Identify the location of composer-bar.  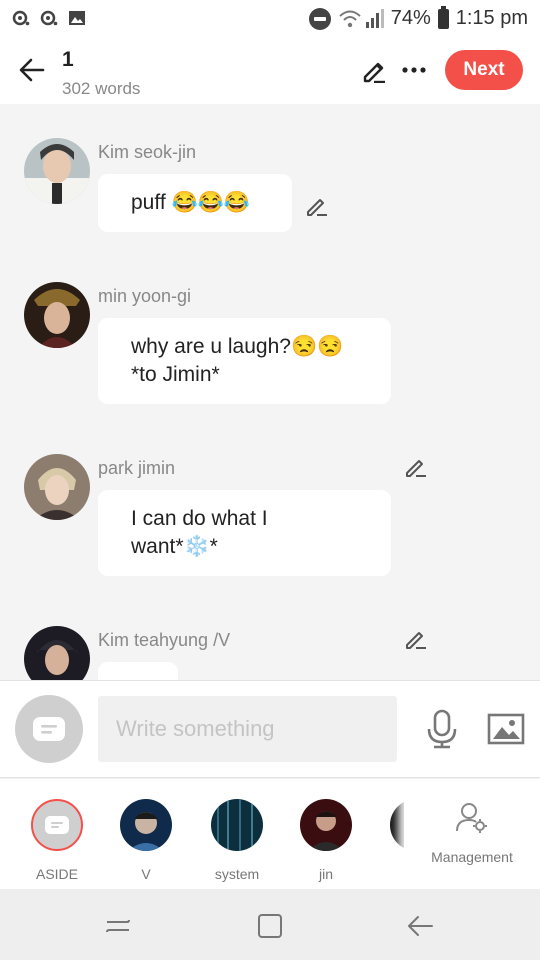
(270, 729).